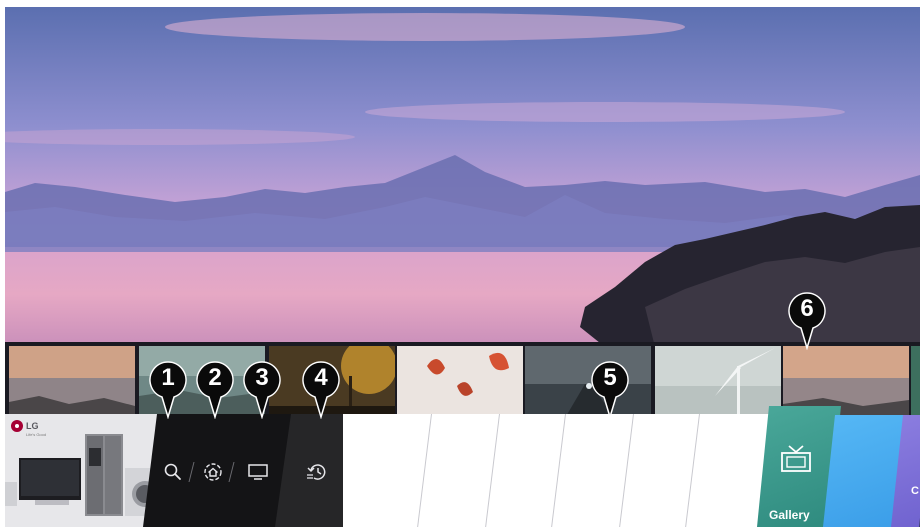 The image size is (920, 527). Describe the element at coordinates (202, 382) in the screenshot. I see `thumbnail-lake` at that location.